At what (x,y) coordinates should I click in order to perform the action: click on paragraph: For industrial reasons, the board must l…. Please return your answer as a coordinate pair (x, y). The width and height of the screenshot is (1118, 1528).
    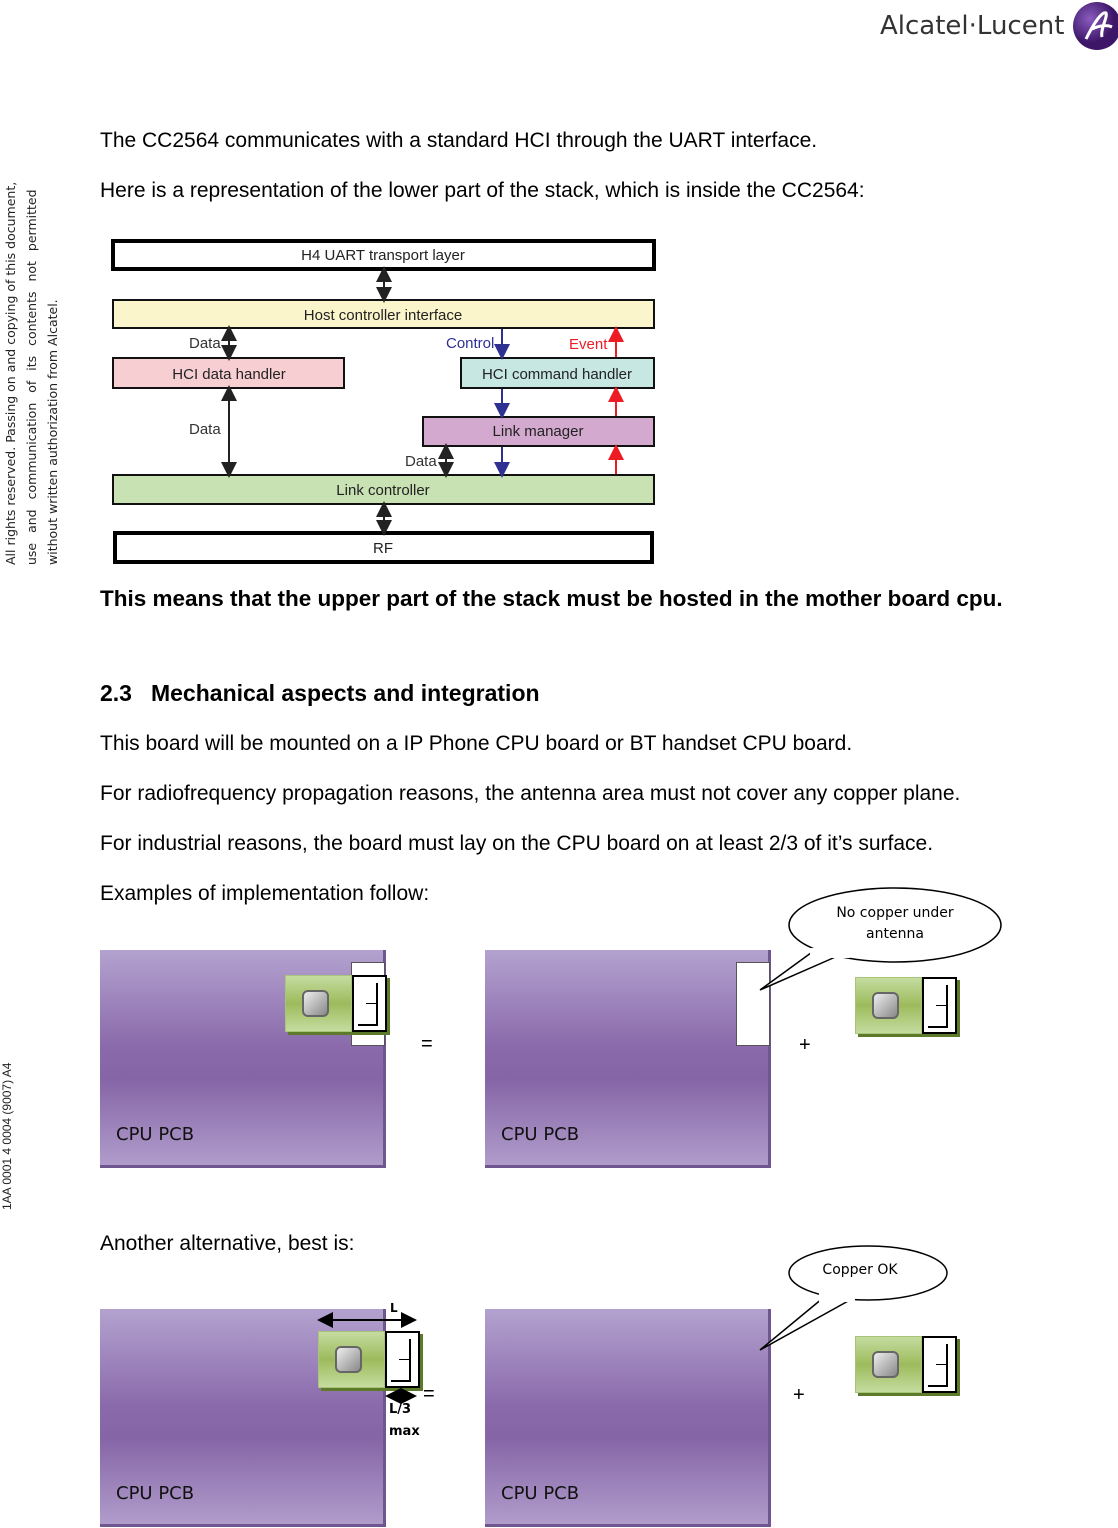
    Looking at the image, I should click on (517, 843).